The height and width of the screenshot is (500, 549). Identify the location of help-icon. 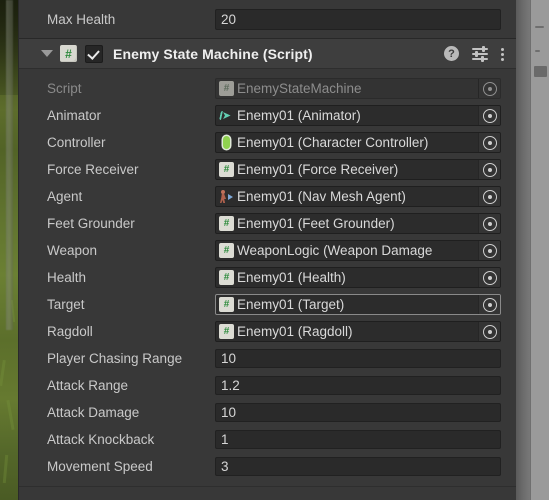
(451, 53).